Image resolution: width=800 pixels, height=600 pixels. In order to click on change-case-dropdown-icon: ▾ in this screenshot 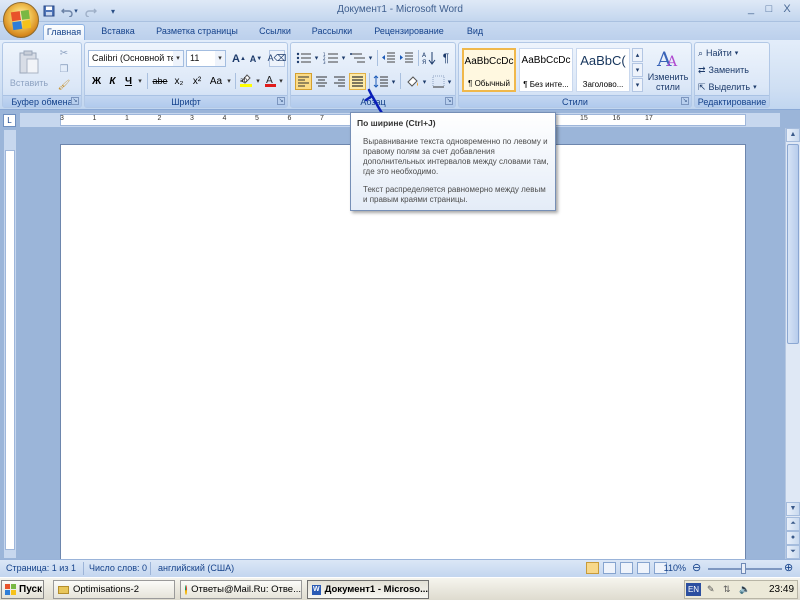, I will do `click(229, 81)`.